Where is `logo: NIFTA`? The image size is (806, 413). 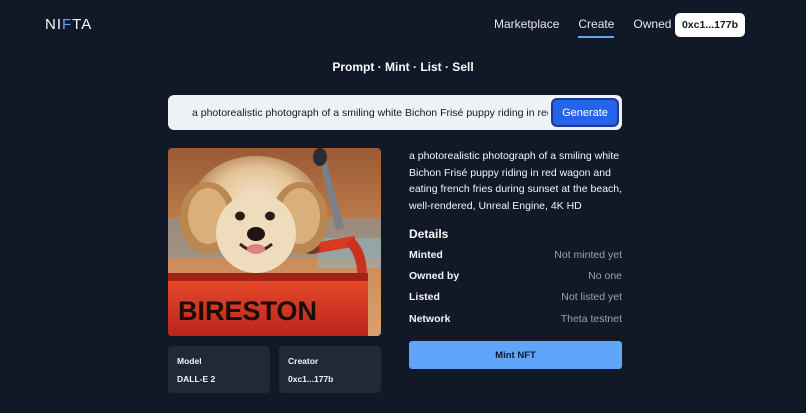 logo: NIFTA is located at coordinates (68, 24).